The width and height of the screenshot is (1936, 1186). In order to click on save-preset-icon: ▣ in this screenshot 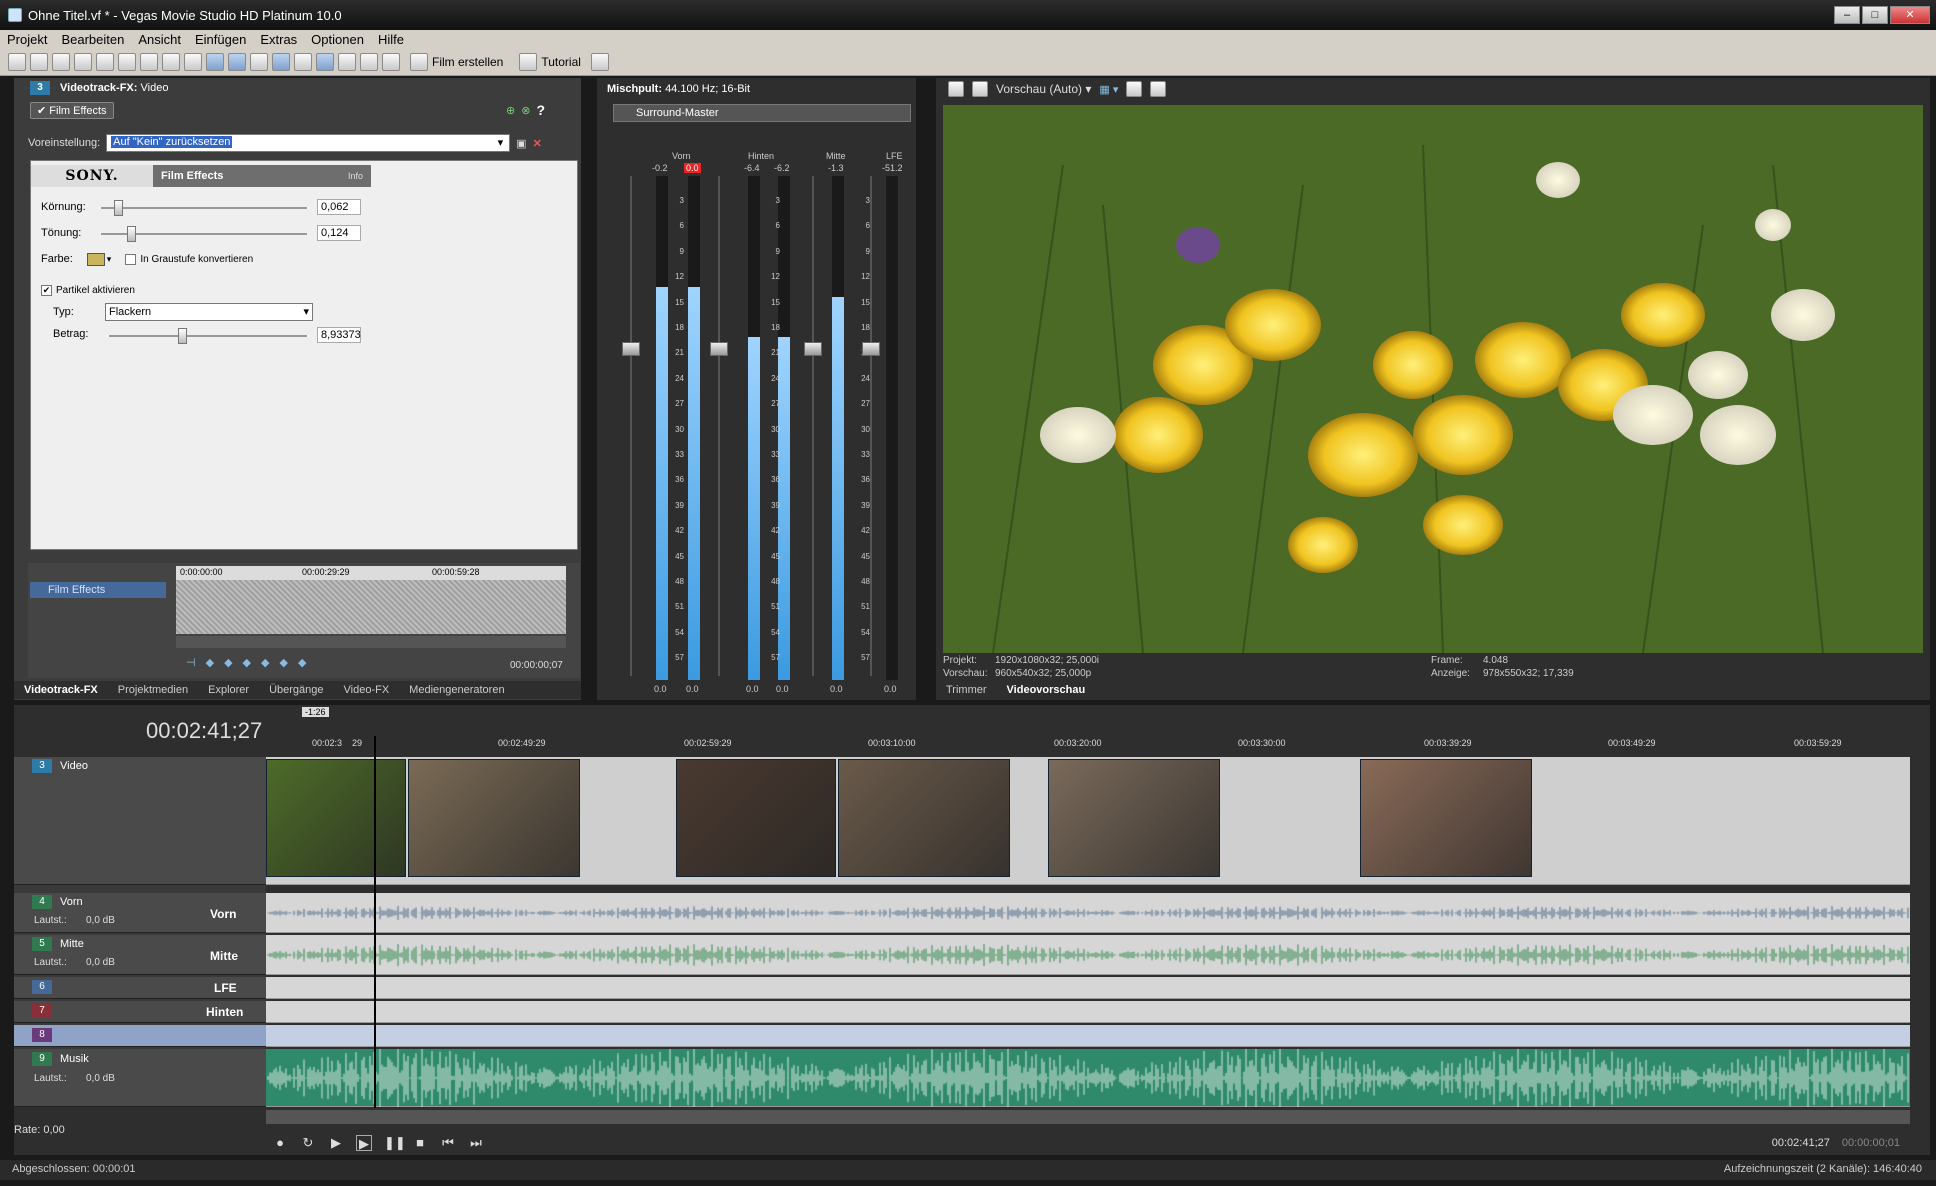, I will do `click(521, 143)`.